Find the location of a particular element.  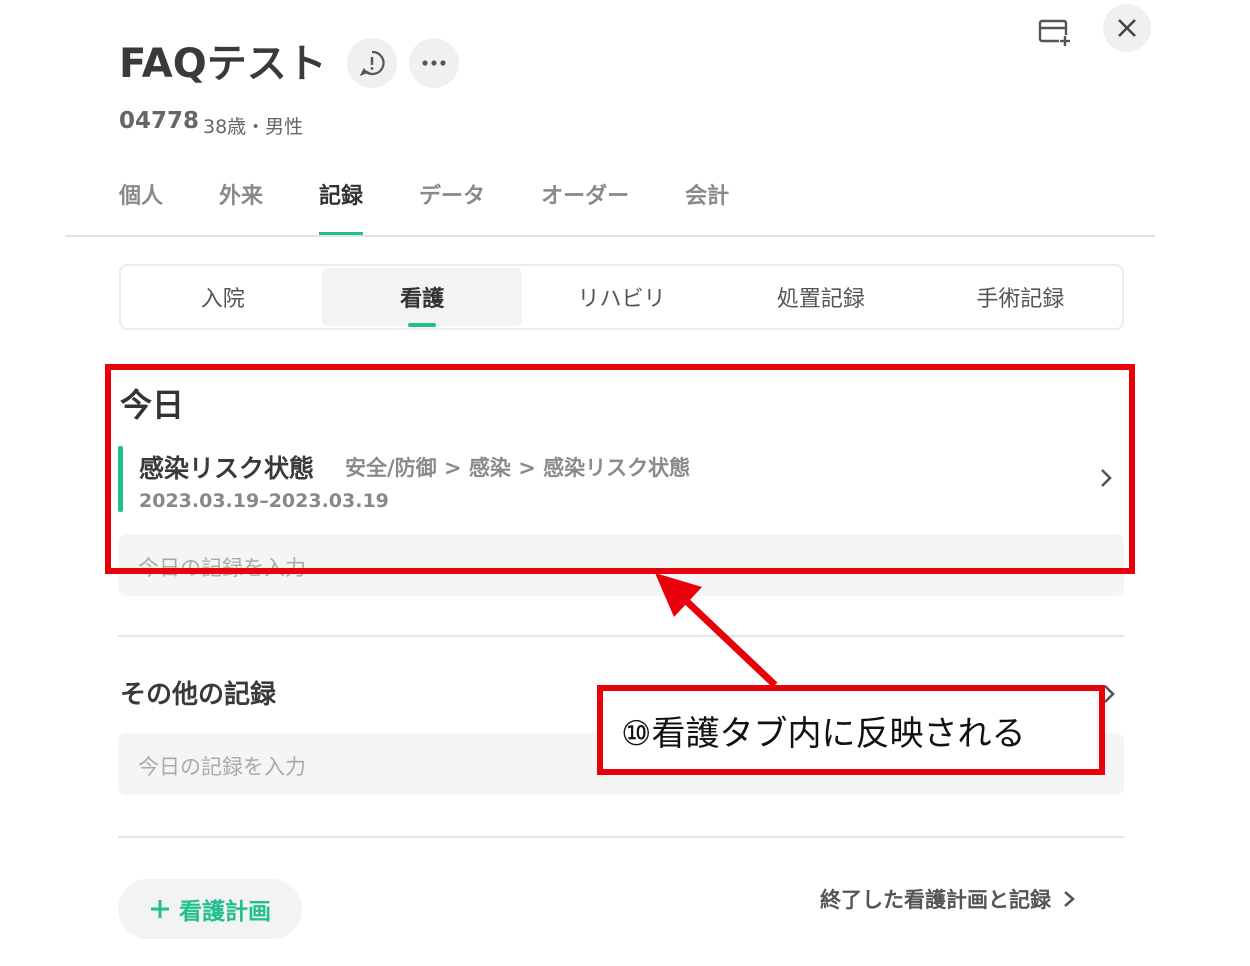

arrow-icon is located at coordinates (716, 630).